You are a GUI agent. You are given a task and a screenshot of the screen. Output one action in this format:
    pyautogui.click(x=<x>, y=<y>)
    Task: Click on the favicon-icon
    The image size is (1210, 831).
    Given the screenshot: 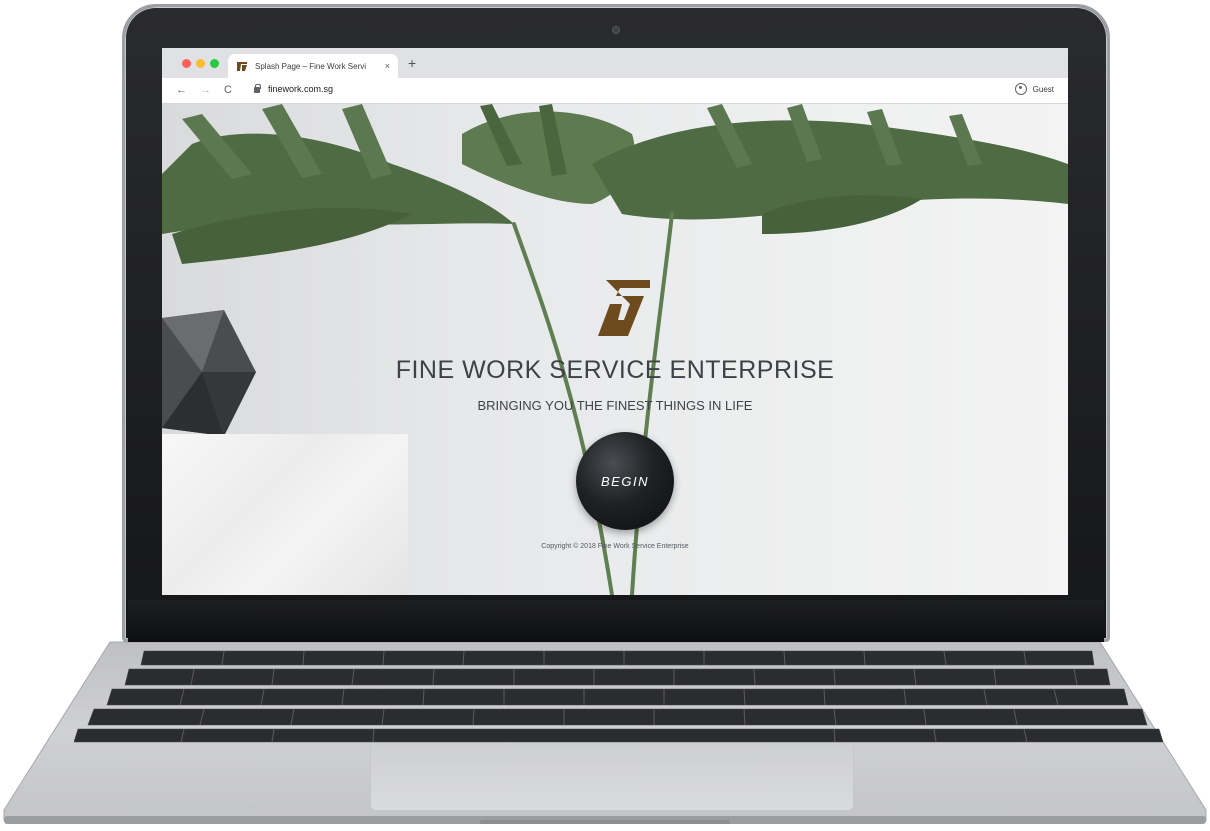 What is the action you would take?
    pyautogui.click(x=242, y=66)
    